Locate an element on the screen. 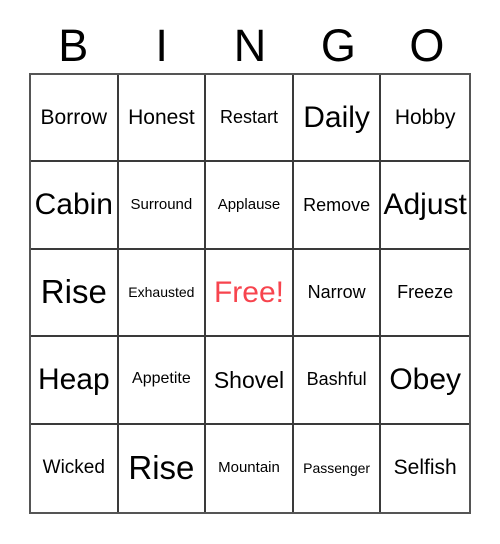  bingo-cell: Applause is located at coordinates (250, 206).